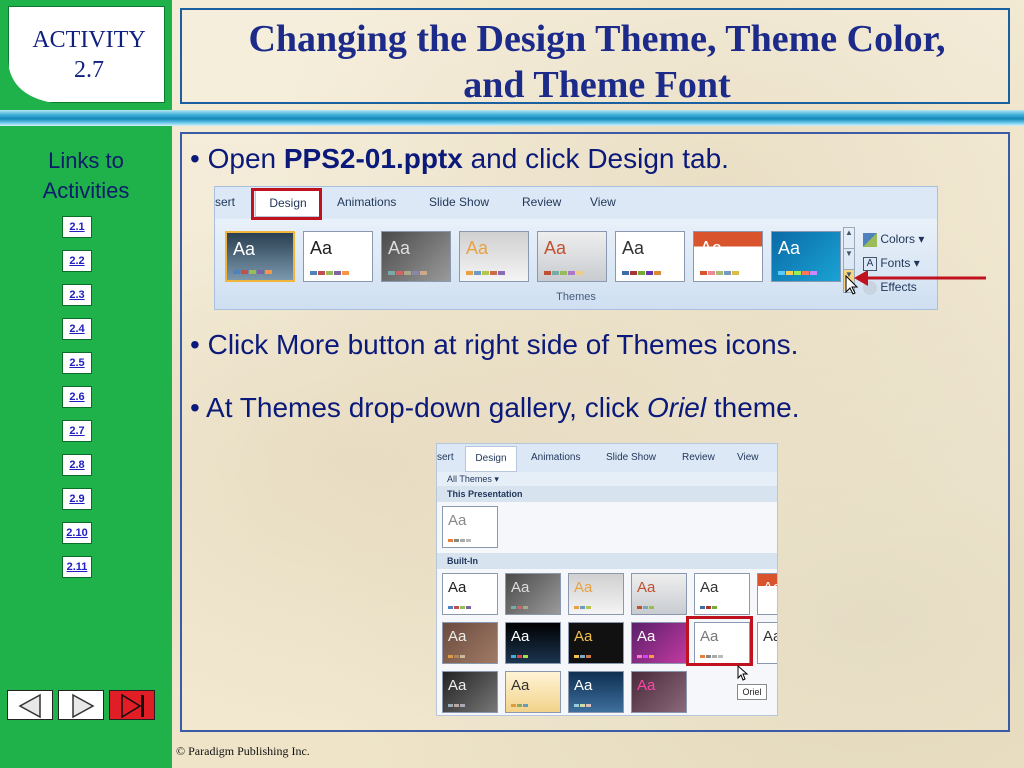 The height and width of the screenshot is (768, 1024). I want to click on link-activity-2-1: 2.1, so click(77, 227).